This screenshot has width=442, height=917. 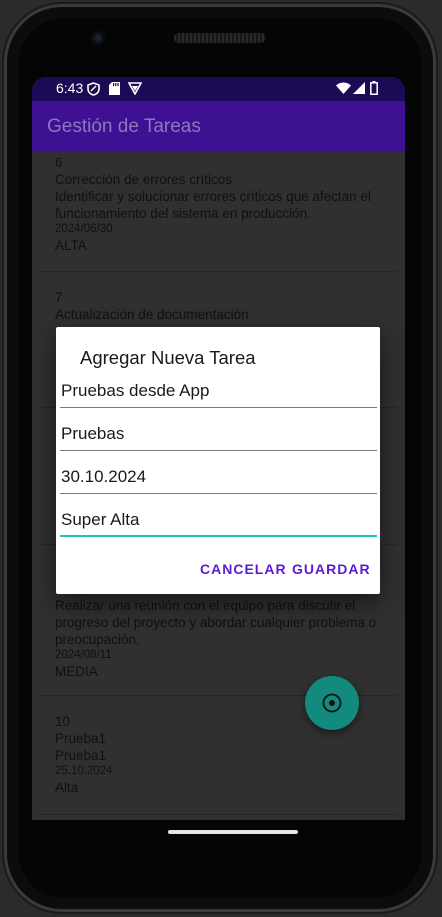 I want to click on task-title: Corrección de errores críticos, so click(x=144, y=179).